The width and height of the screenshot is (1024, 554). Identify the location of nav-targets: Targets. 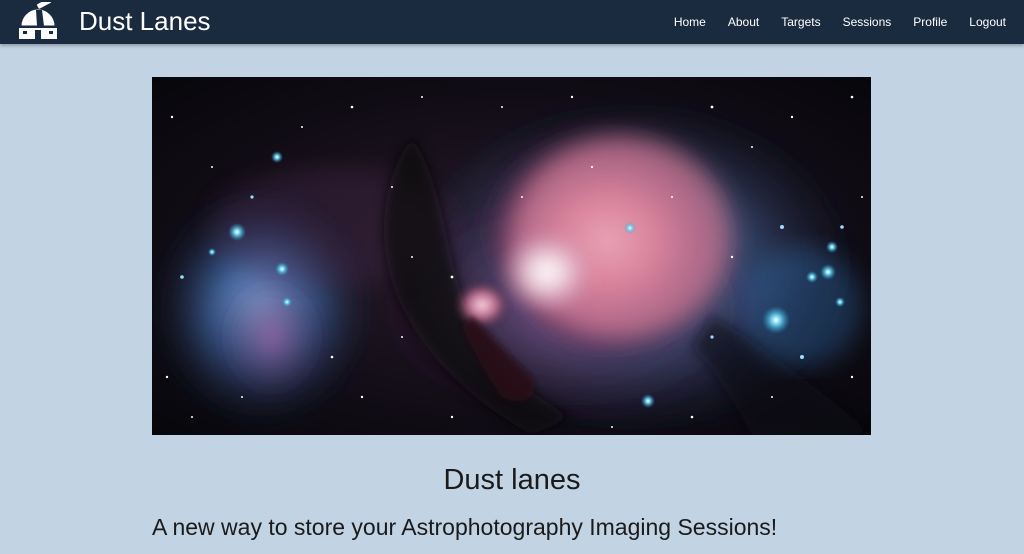
(800, 22).